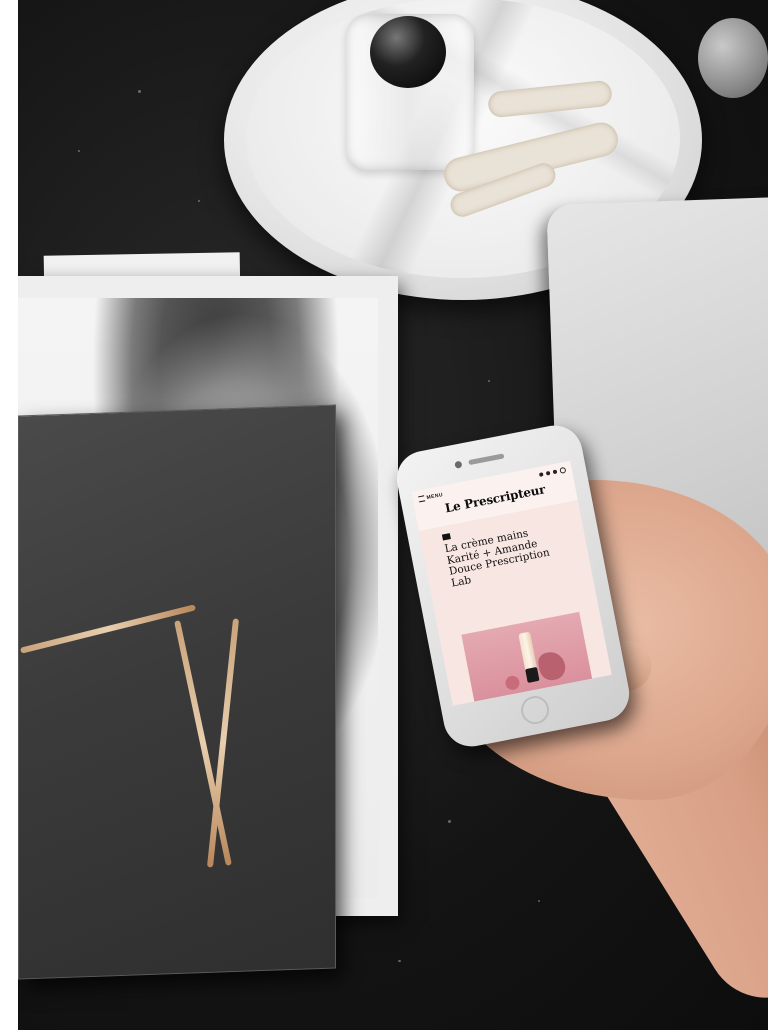  What do you see at coordinates (446, 537) in the screenshot?
I see `category-tag` at bounding box center [446, 537].